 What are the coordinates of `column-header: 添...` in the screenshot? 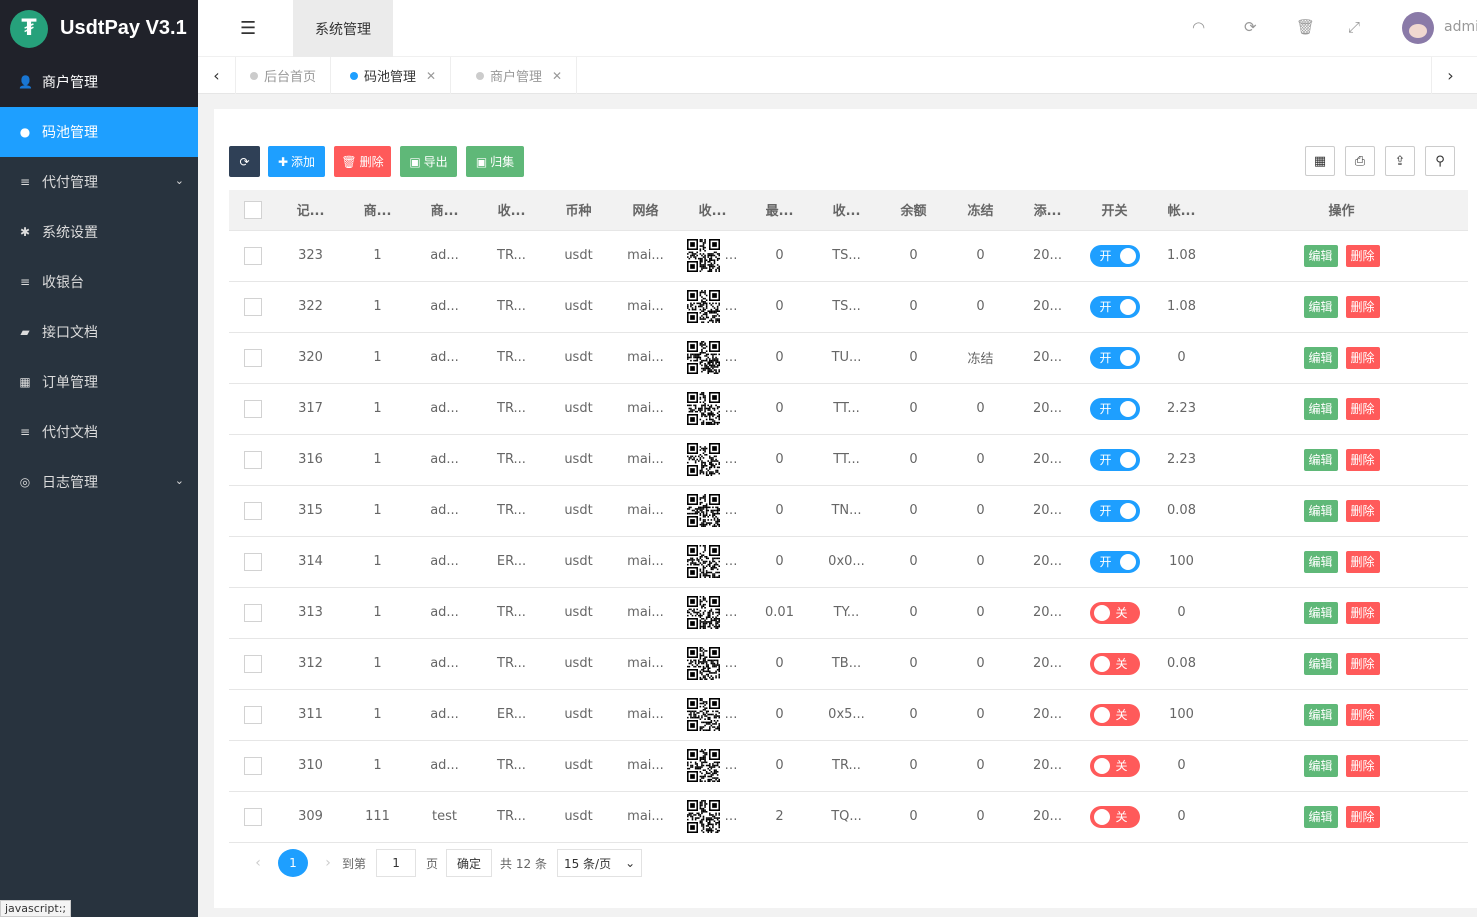 It's located at (1047, 210).